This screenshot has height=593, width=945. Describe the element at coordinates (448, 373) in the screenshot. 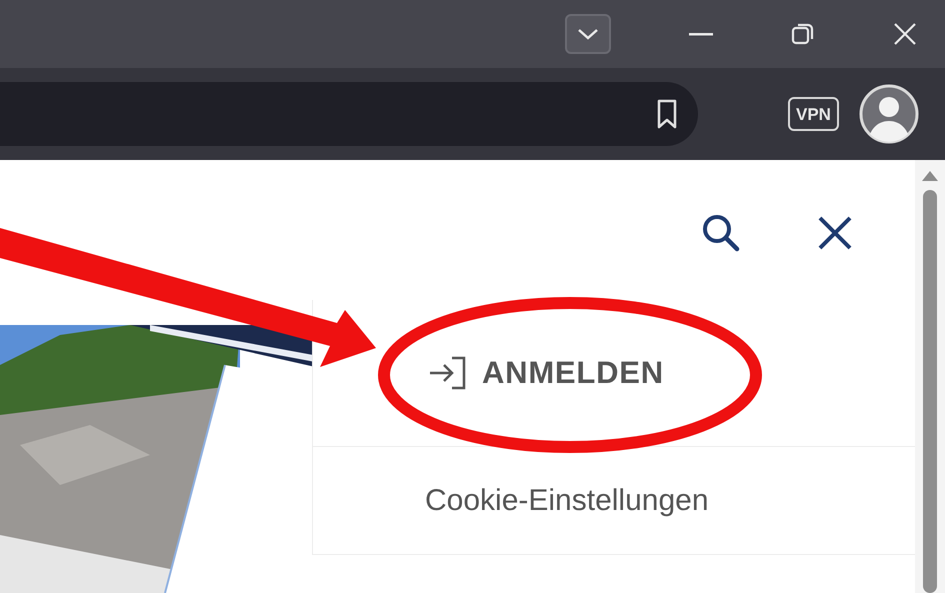

I see `sign-in-icon` at that location.